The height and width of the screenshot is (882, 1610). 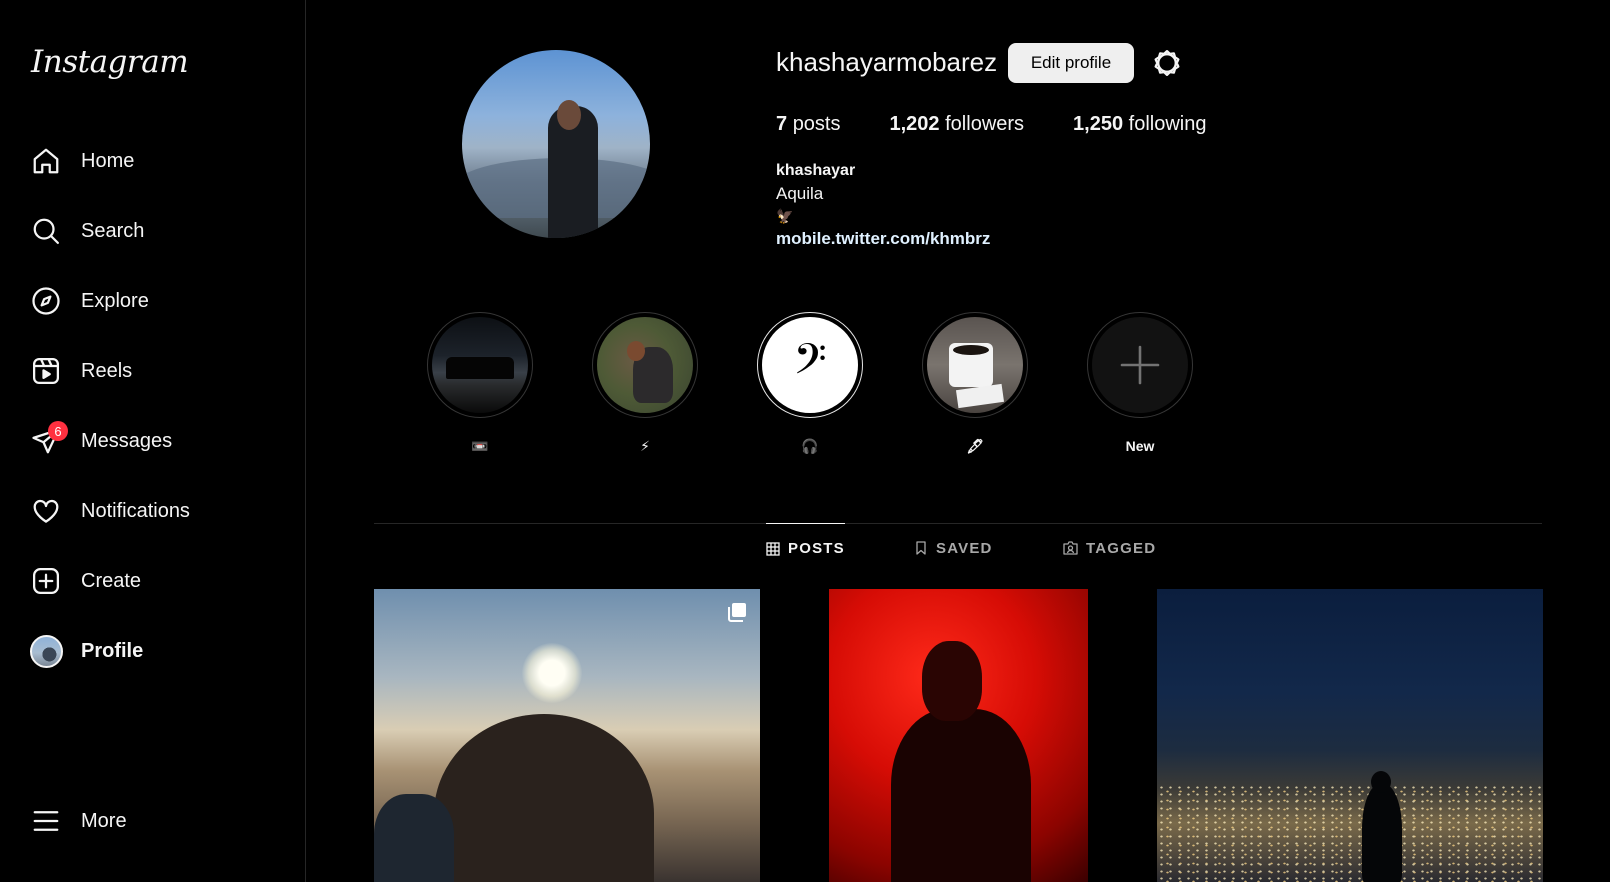 I want to click on profile-link: mobile.twitter.com/khmbrz, so click(x=883, y=239).